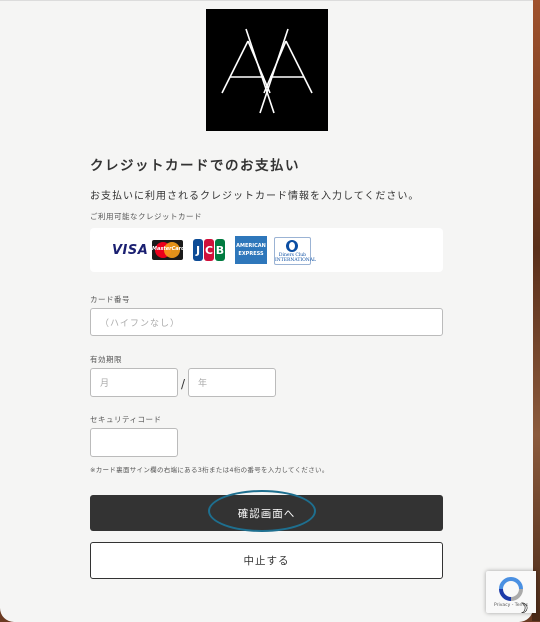 The width and height of the screenshot is (540, 622). I want to click on card-number-label: カード番号, so click(110, 299).